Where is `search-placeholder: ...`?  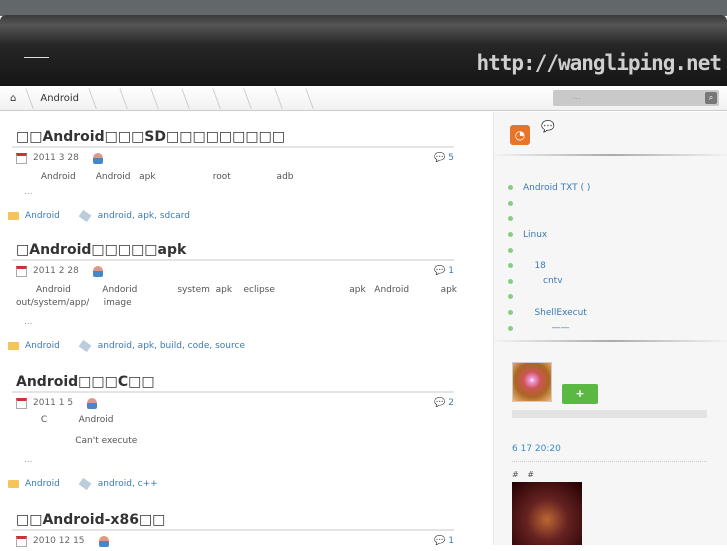
search-placeholder: ... is located at coordinates (577, 96).